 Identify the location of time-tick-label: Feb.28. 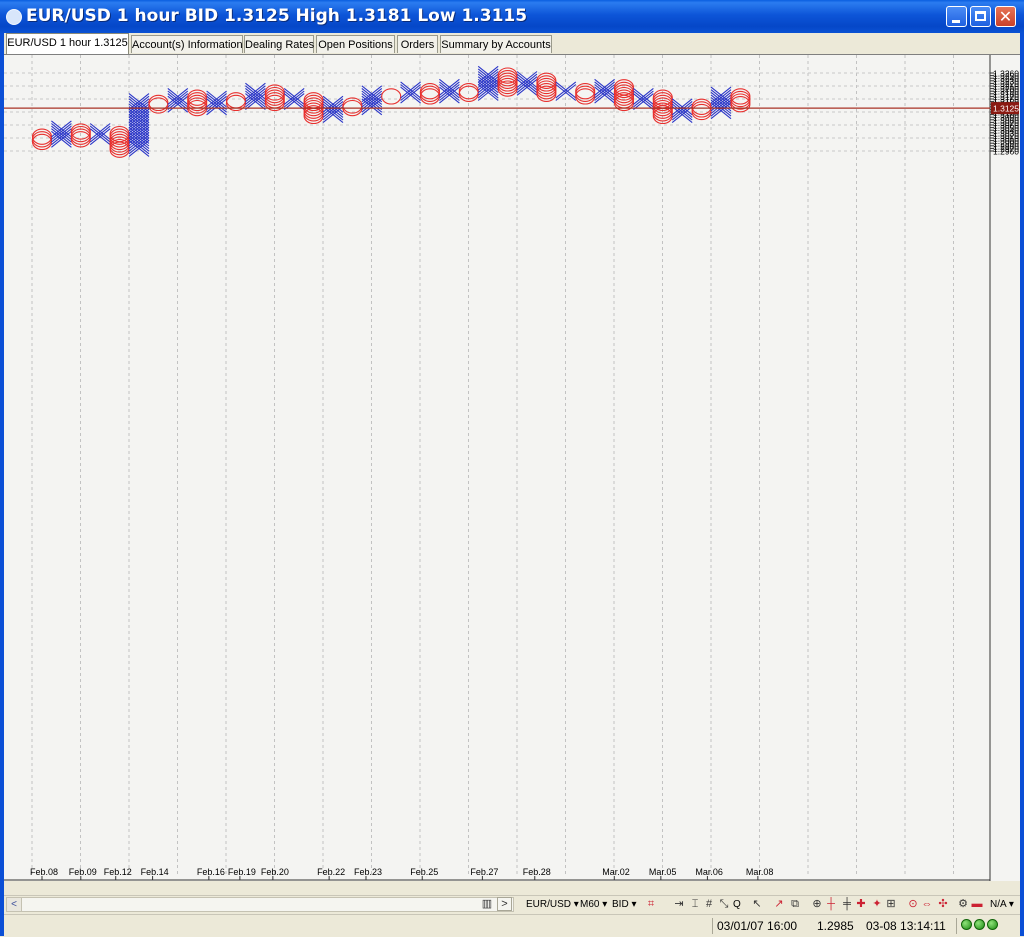
(537, 872).